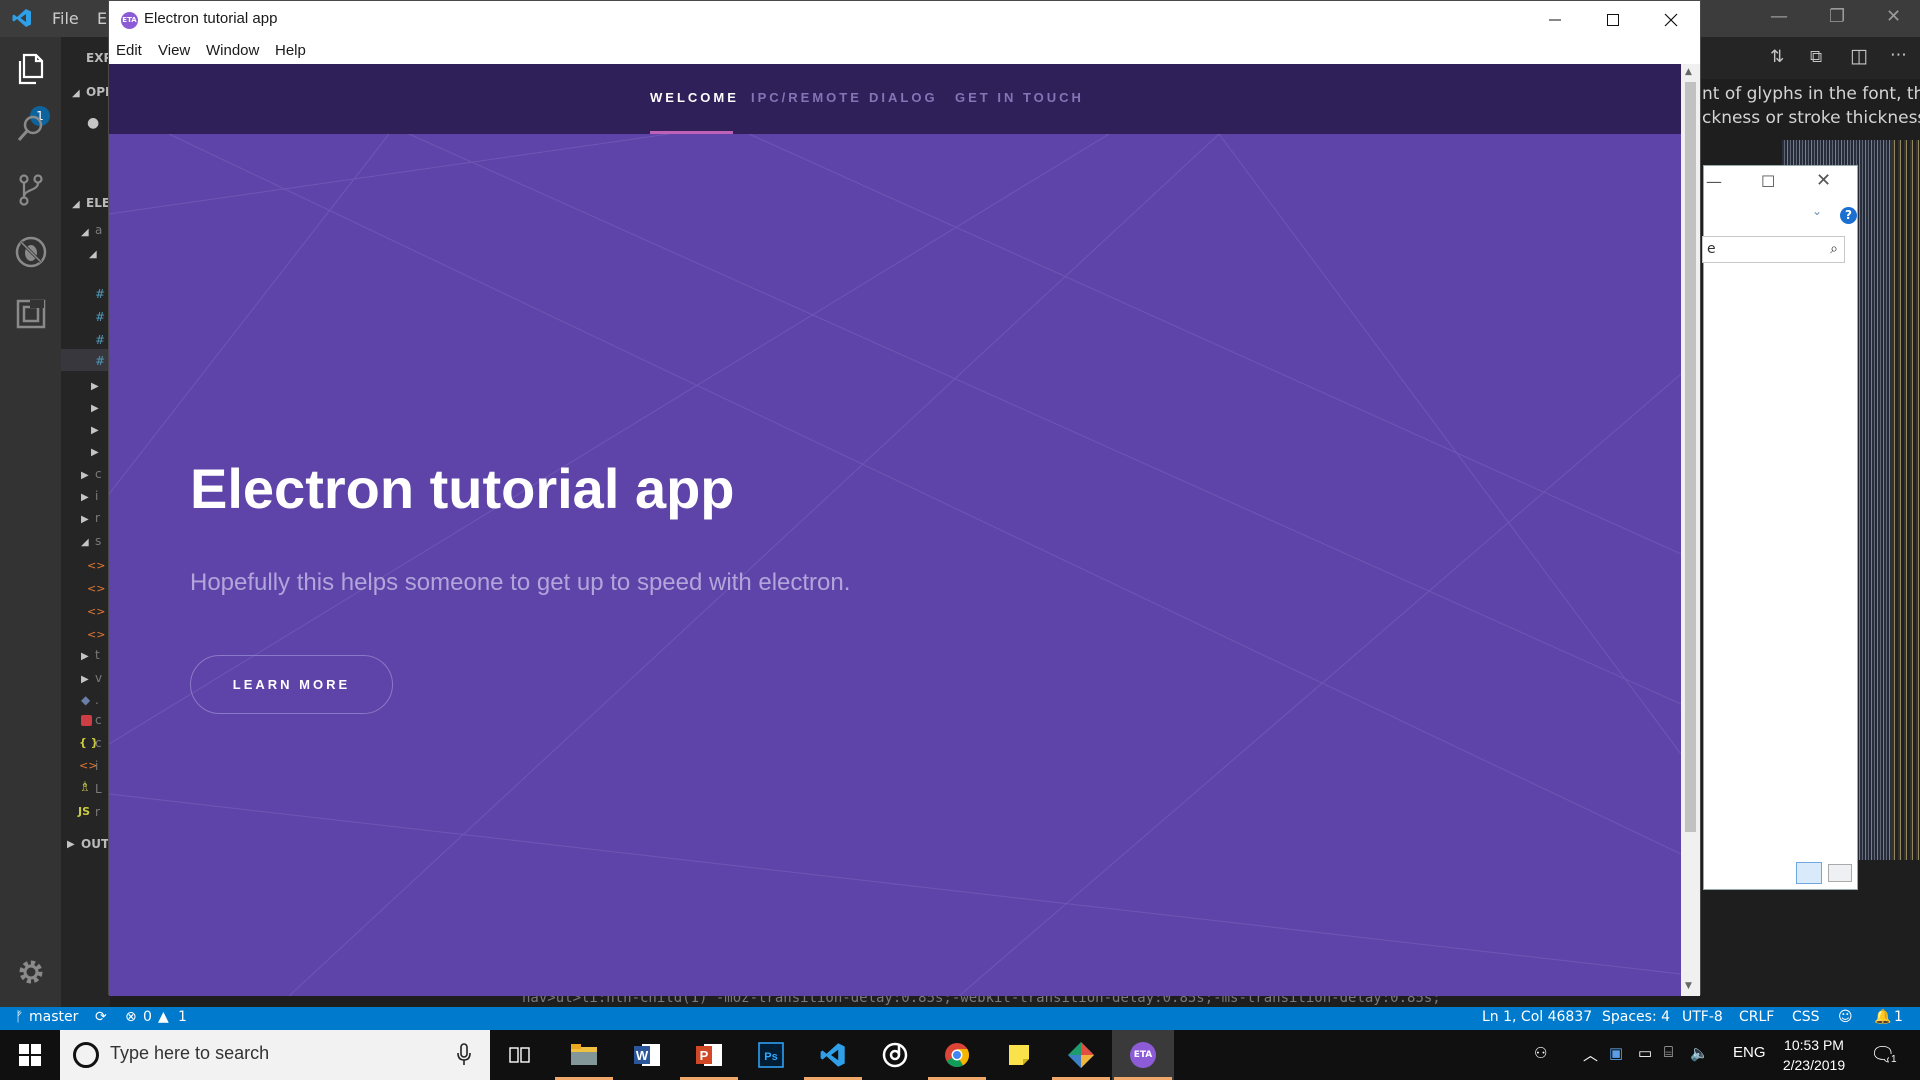 The height and width of the screenshot is (1080, 1920). What do you see at coordinates (96, 766) in the screenshot?
I see `tree-label: i` at bounding box center [96, 766].